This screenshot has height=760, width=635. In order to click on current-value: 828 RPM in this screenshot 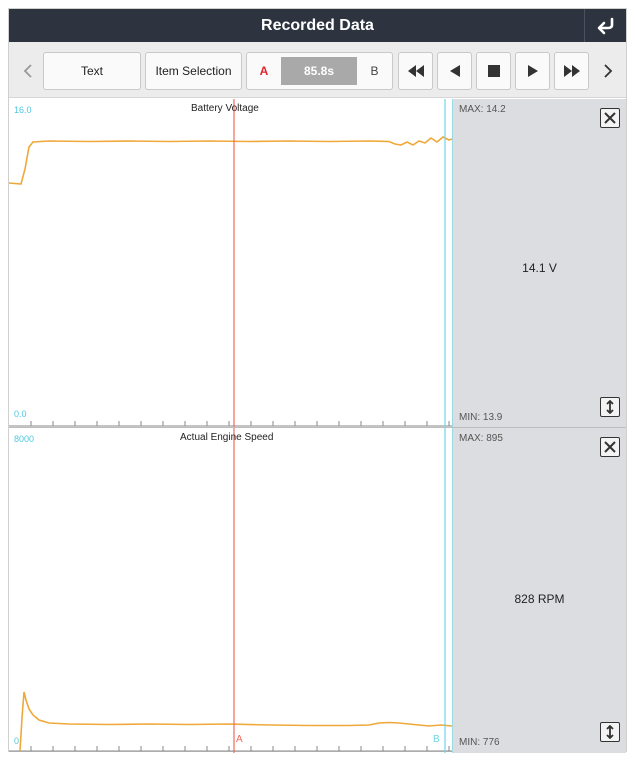, I will do `click(539, 599)`.